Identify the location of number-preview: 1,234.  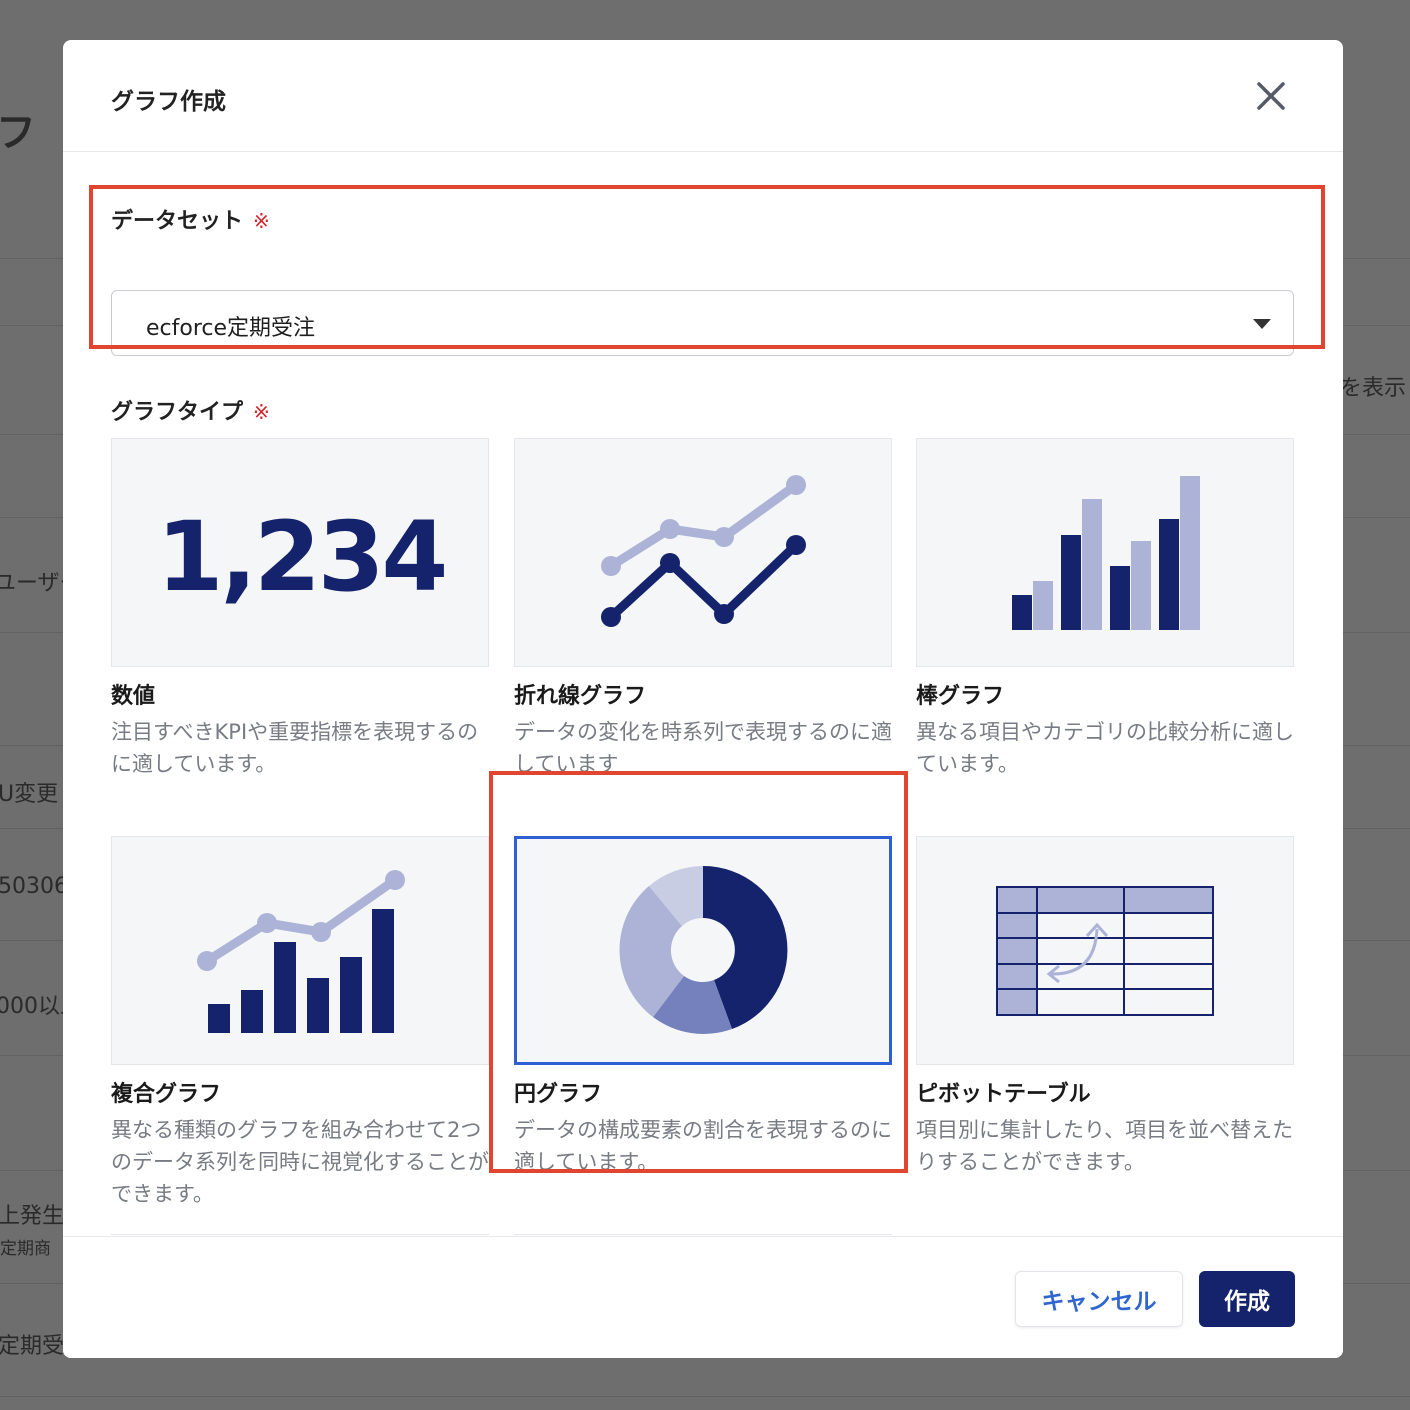
(300, 552).